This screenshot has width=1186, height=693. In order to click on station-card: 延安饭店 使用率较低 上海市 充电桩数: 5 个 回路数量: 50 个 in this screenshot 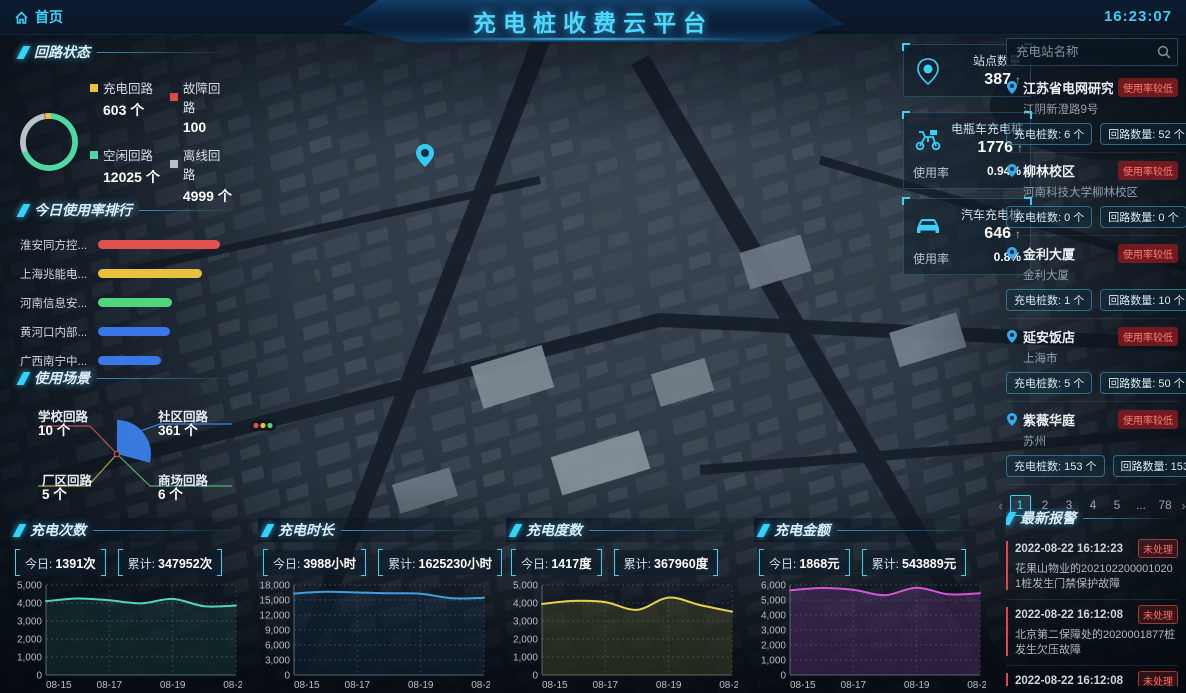, I will do `click(1096, 360)`.